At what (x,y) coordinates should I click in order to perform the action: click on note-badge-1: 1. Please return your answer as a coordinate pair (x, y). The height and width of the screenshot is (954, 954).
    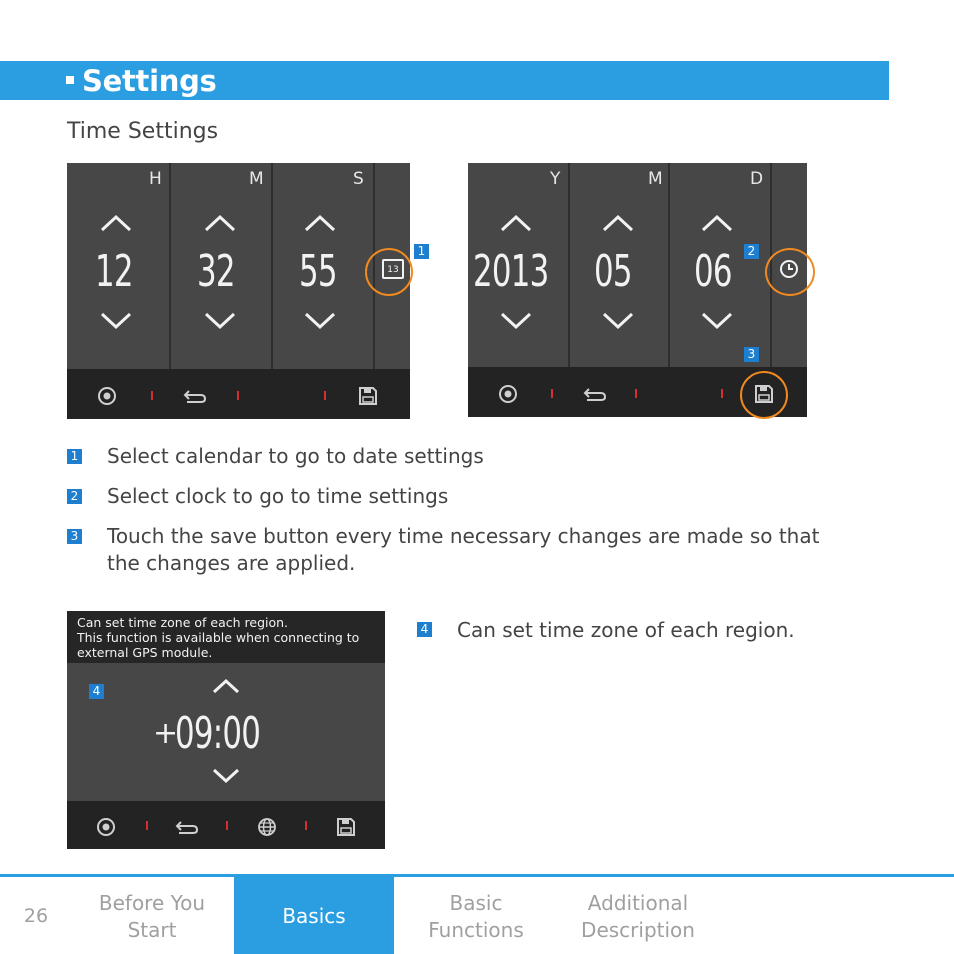
    Looking at the image, I should click on (74, 456).